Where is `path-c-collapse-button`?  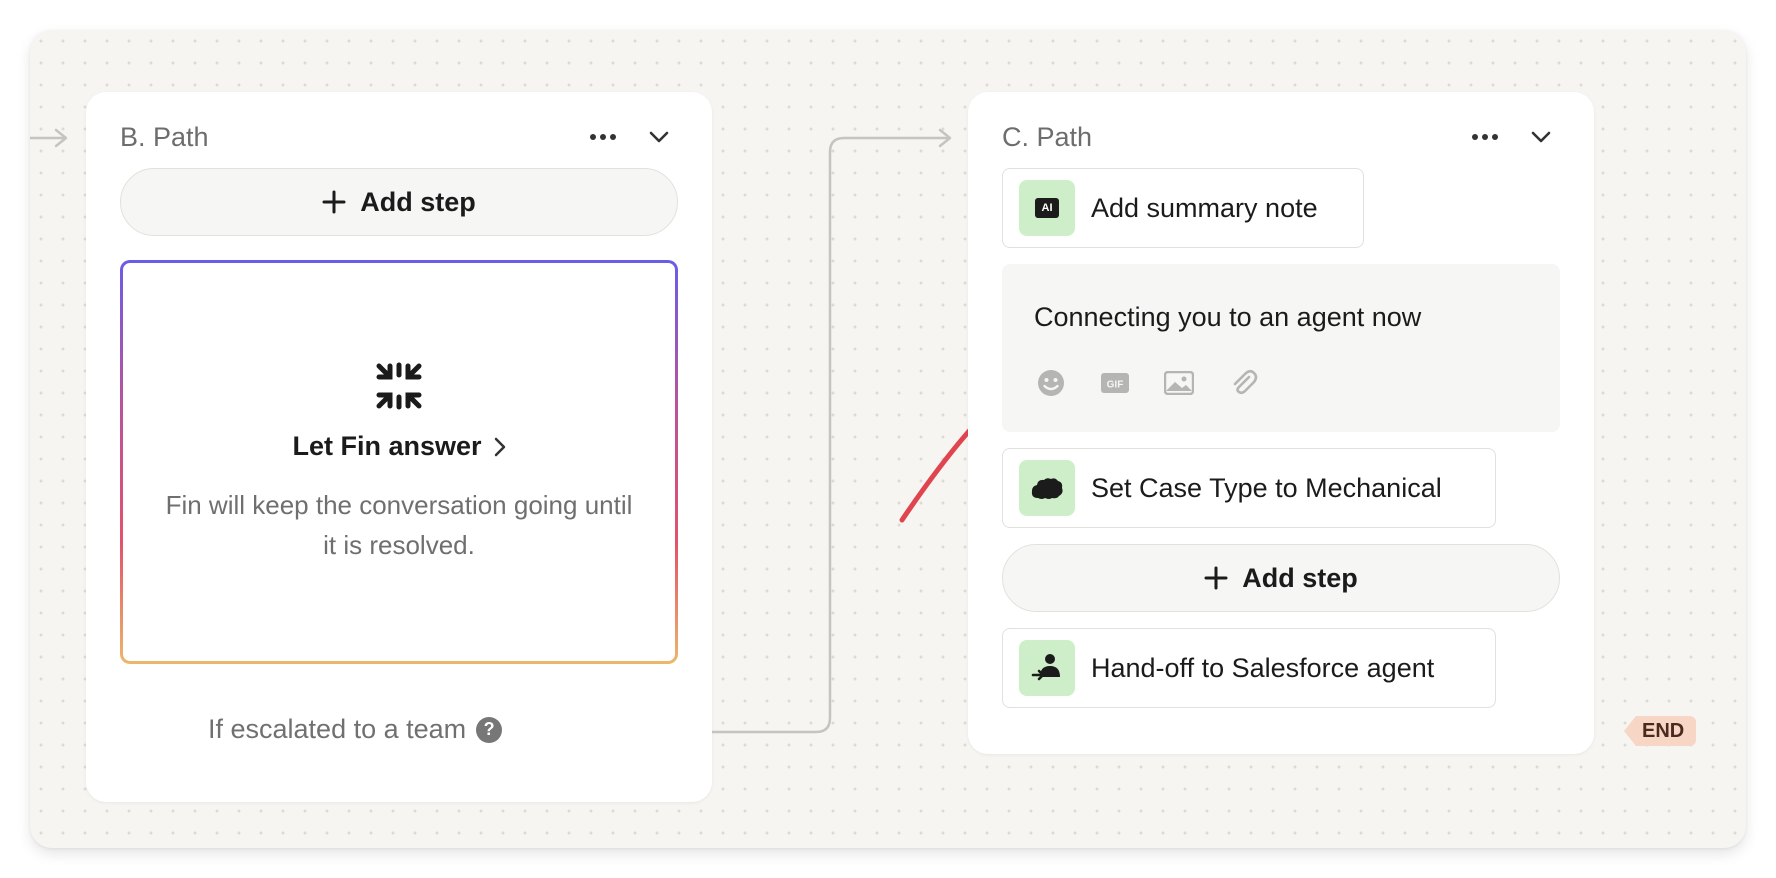 path-c-collapse-button is located at coordinates (1541, 137).